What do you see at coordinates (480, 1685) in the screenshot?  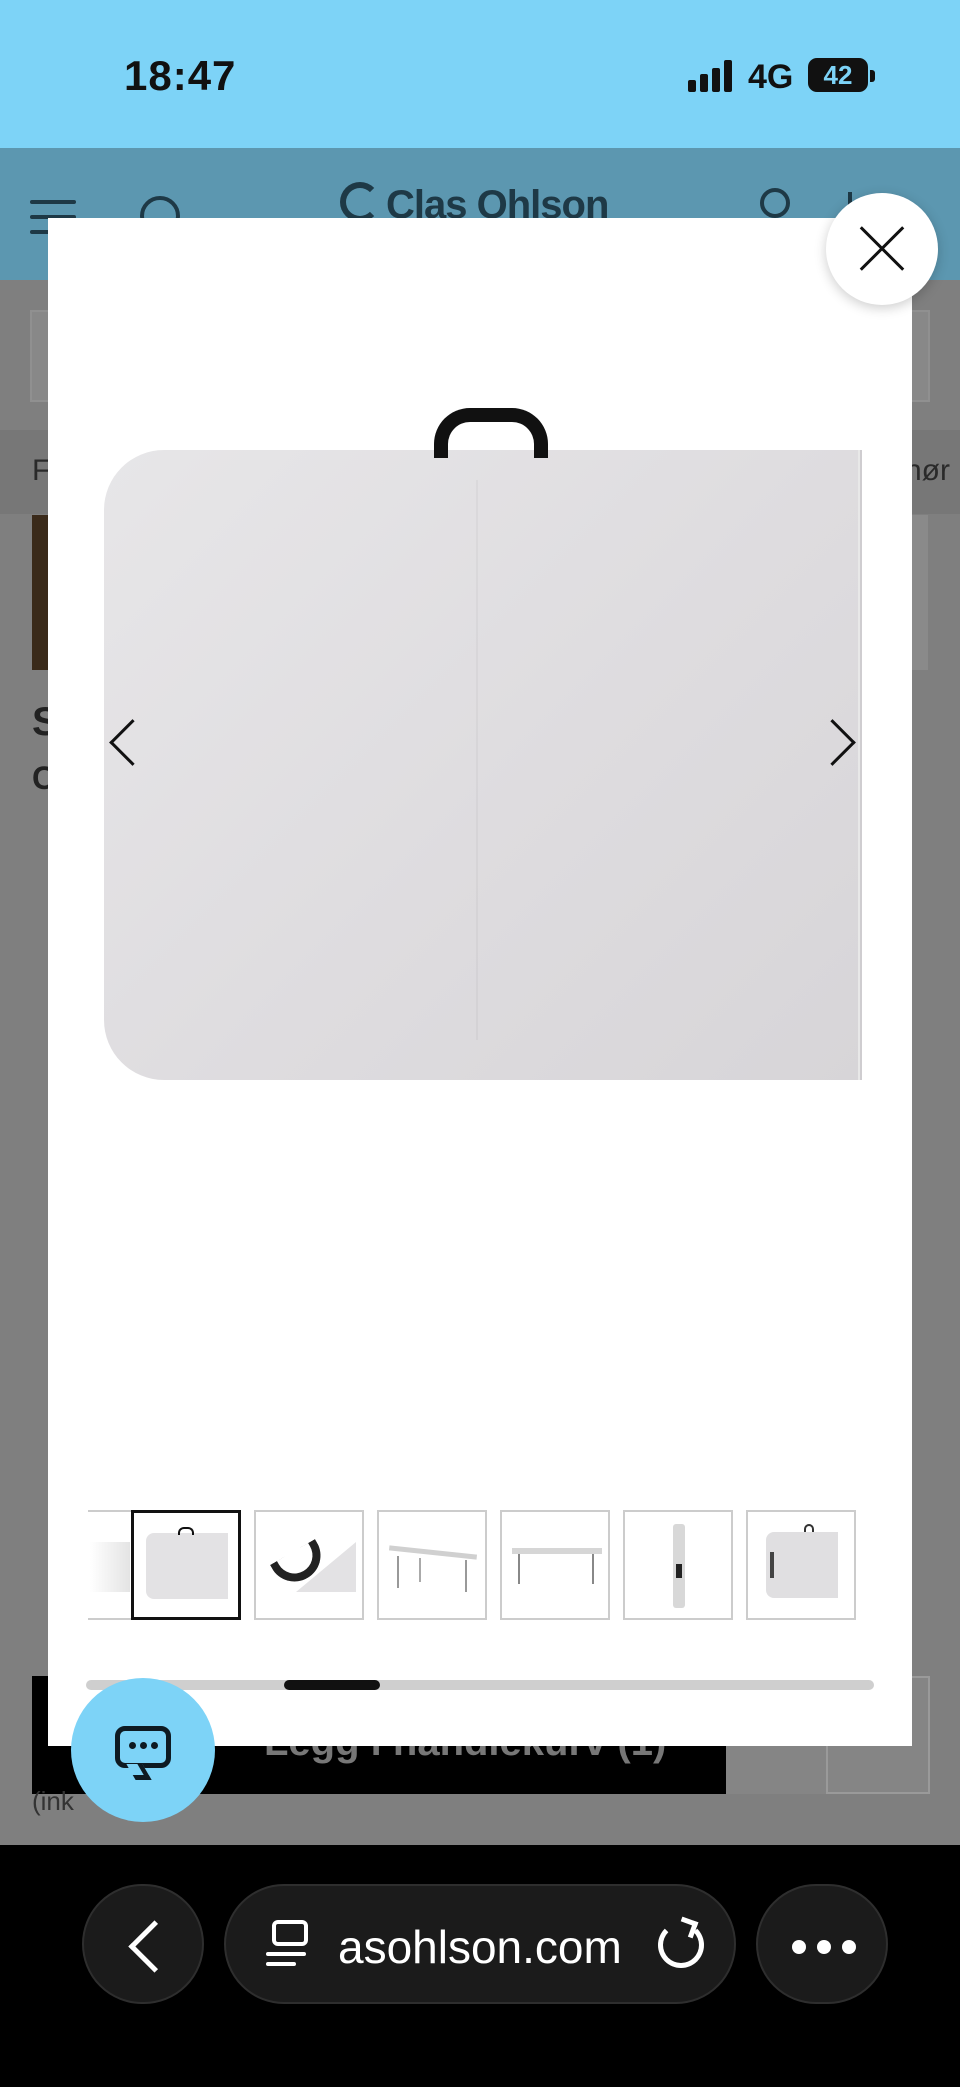 I see `gallery-scrollbar` at bounding box center [480, 1685].